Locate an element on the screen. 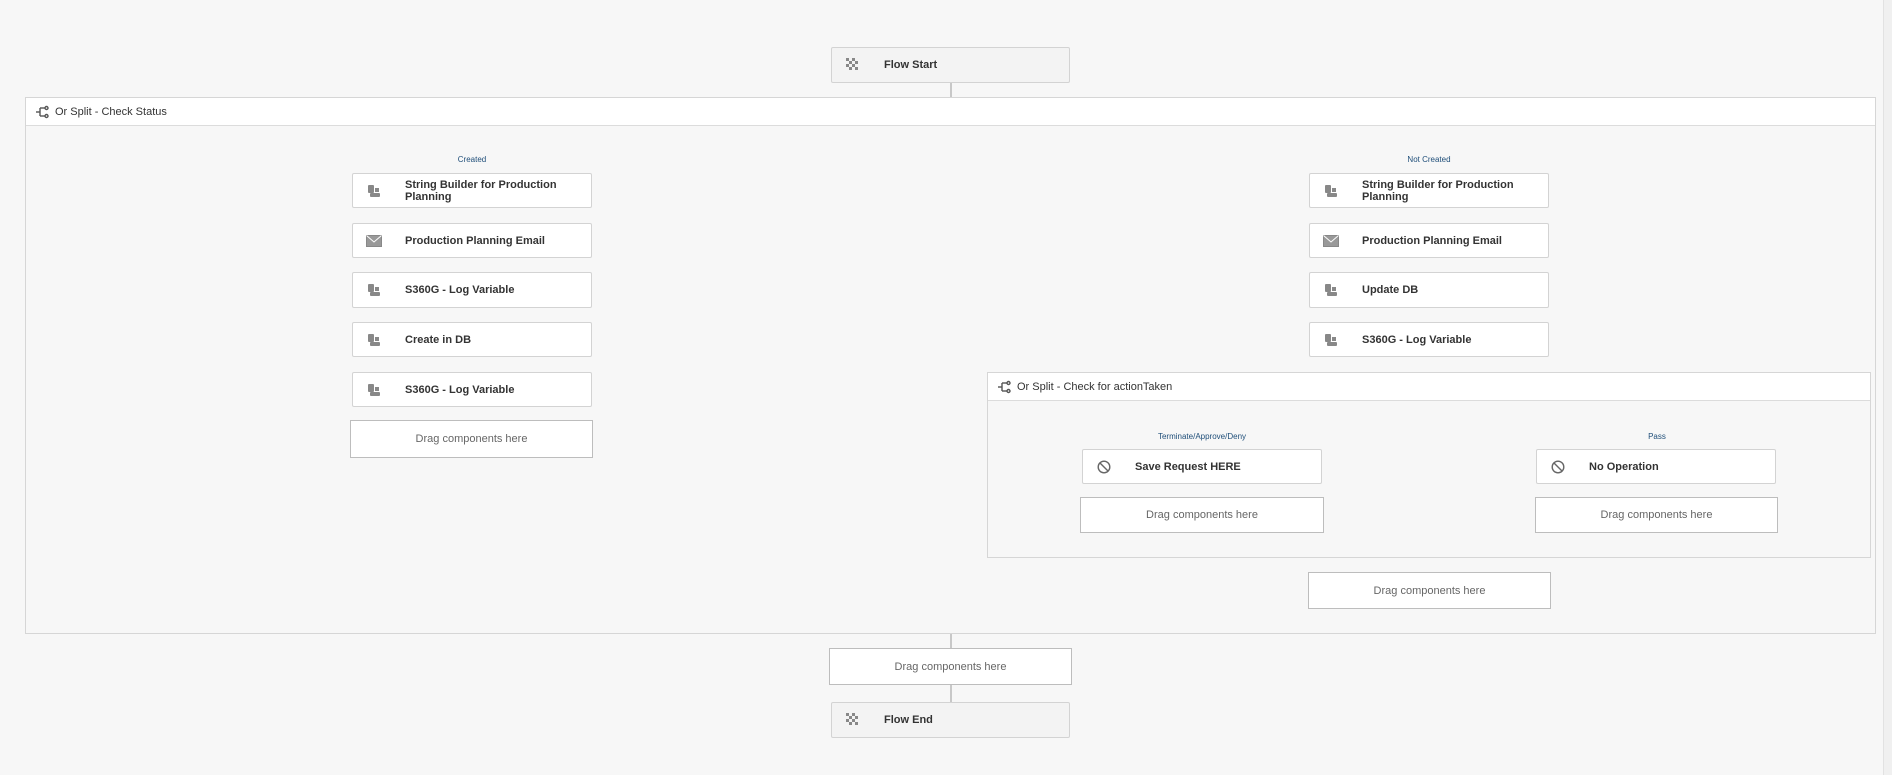 Image resolution: width=1892 pixels, height=775 pixels. branch-label-not-created: Not Created is located at coordinates (1429, 159).